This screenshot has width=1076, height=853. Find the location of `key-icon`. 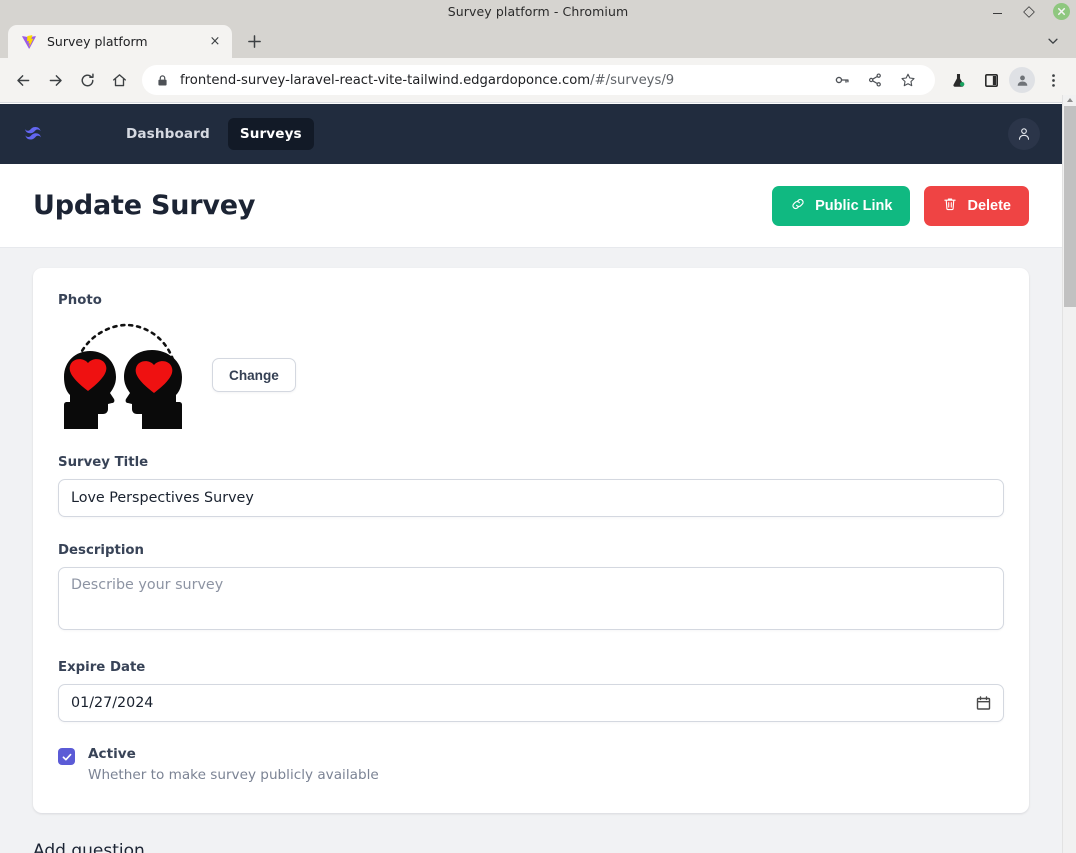

key-icon is located at coordinates (842, 80).